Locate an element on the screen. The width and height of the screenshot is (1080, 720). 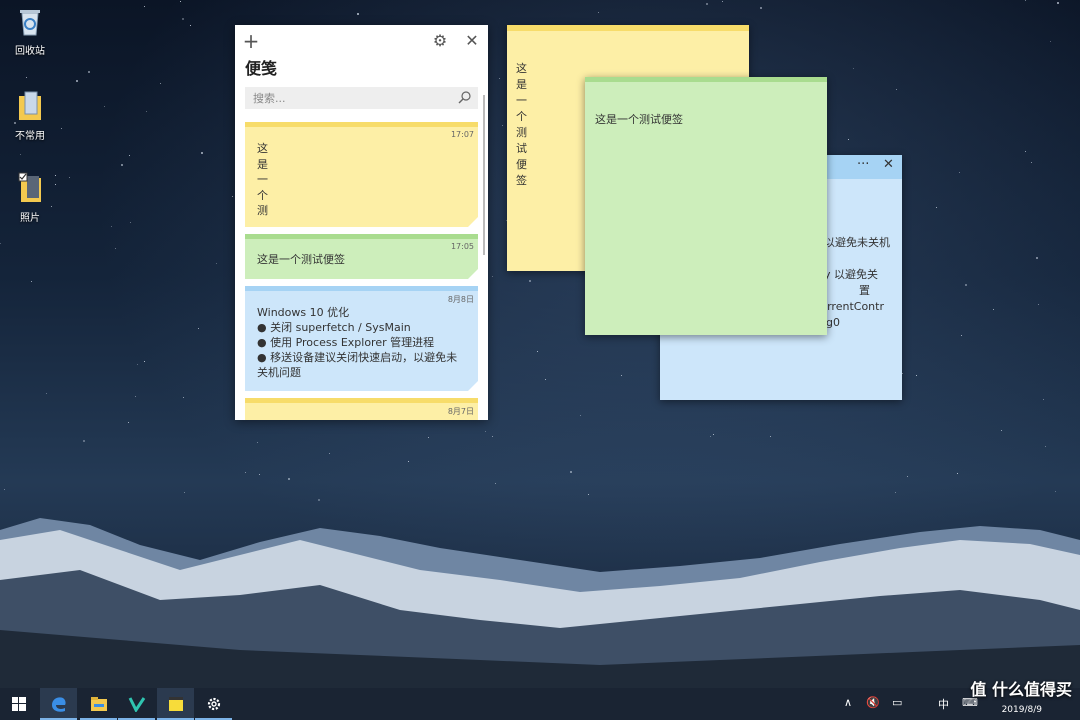
note-card: 8月7日 is located at coordinates (361, 409).